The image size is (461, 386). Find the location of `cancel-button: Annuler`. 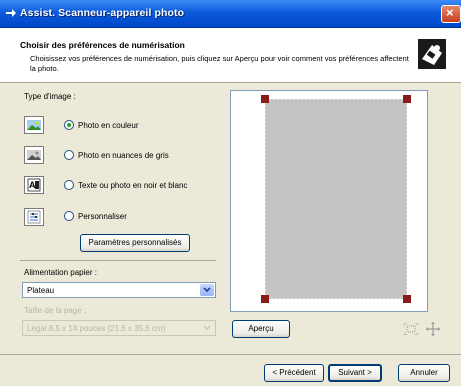

cancel-button: Annuler is located at coordinates (424, 373).